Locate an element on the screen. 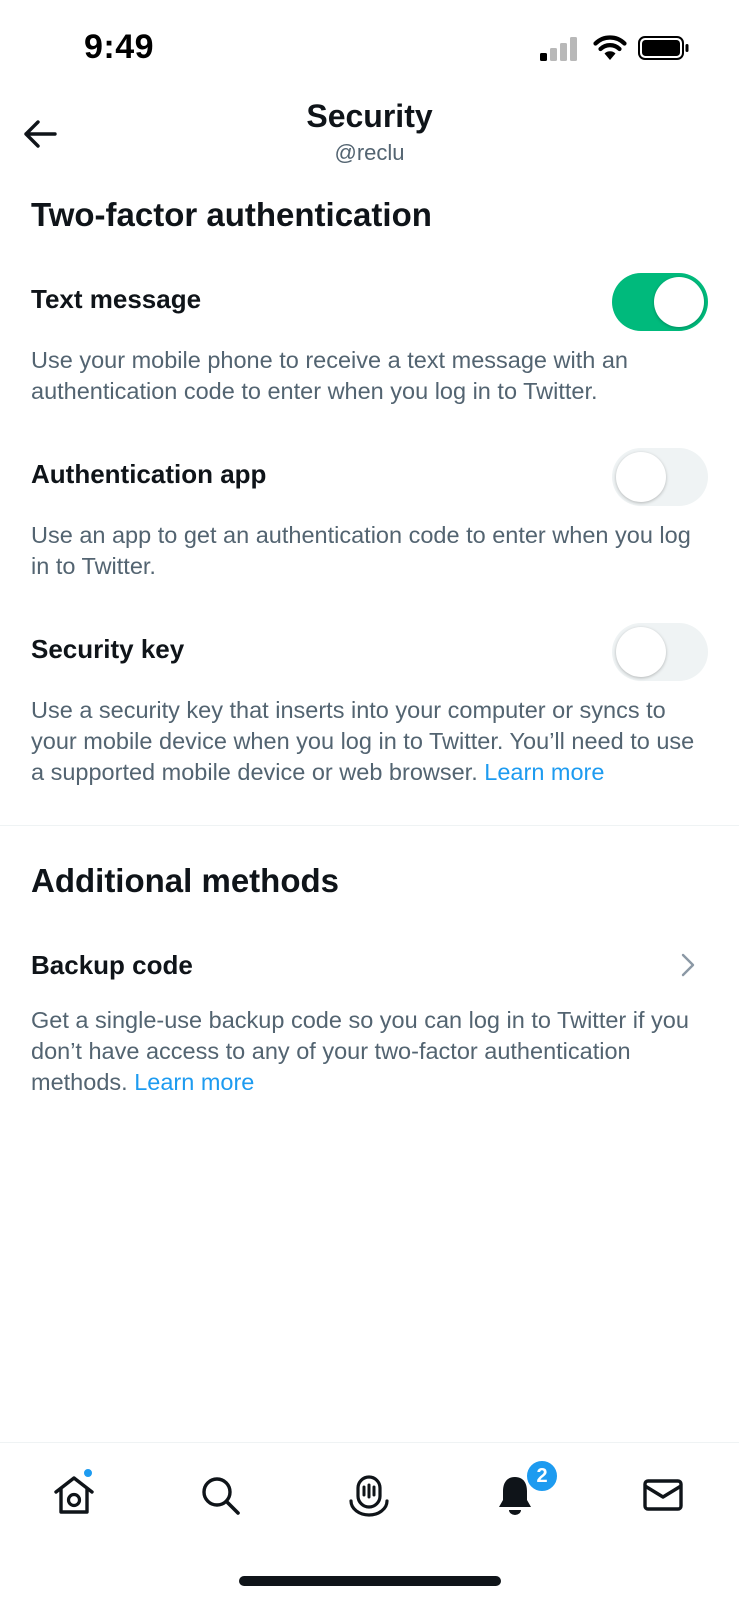 Image resolution: width=739 pixels, height=1600 pixels. tab-notifications: 2 is located at coordinates (522, 1492).